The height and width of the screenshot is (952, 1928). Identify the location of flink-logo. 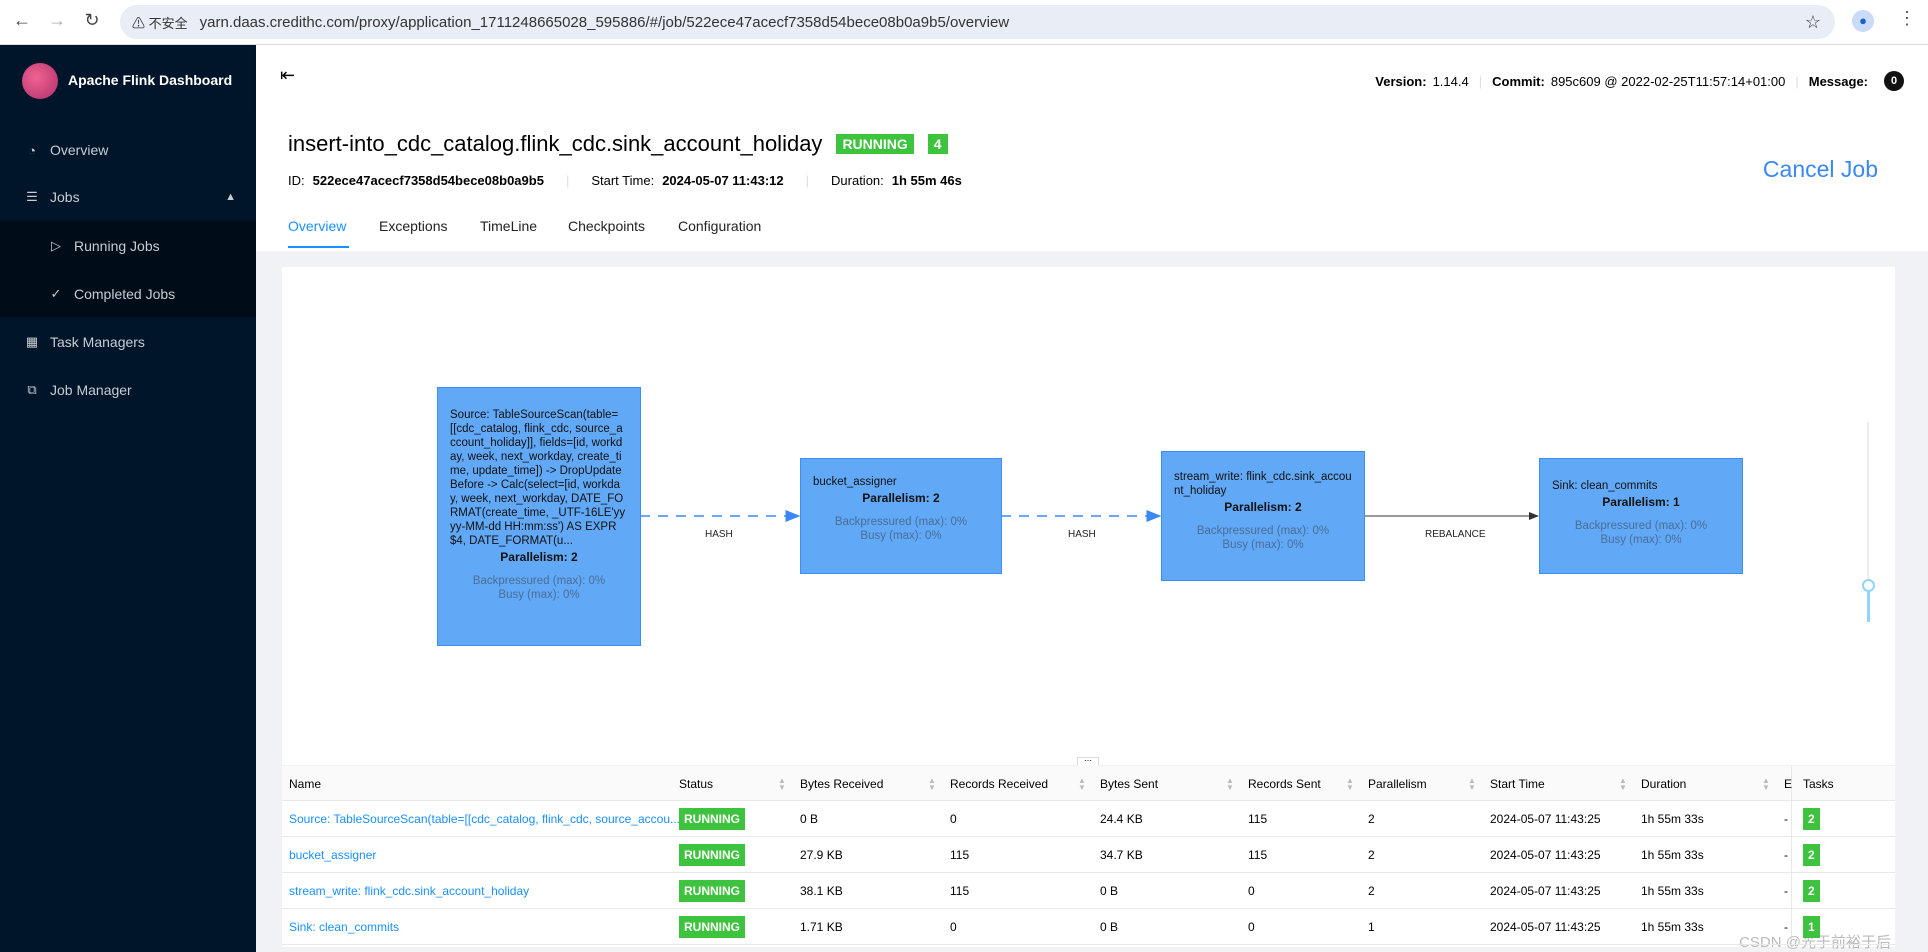
(40, 81).